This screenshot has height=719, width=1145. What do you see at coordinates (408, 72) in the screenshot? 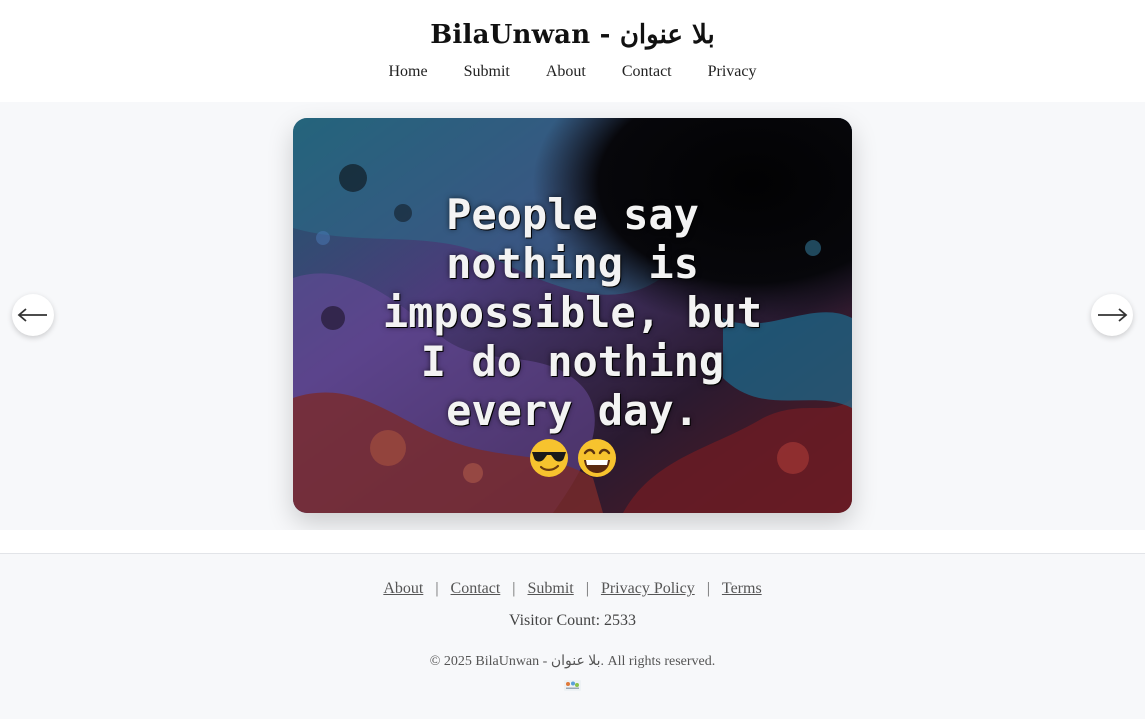
I see `nav-home: Home` at bounding box center [408, 72].